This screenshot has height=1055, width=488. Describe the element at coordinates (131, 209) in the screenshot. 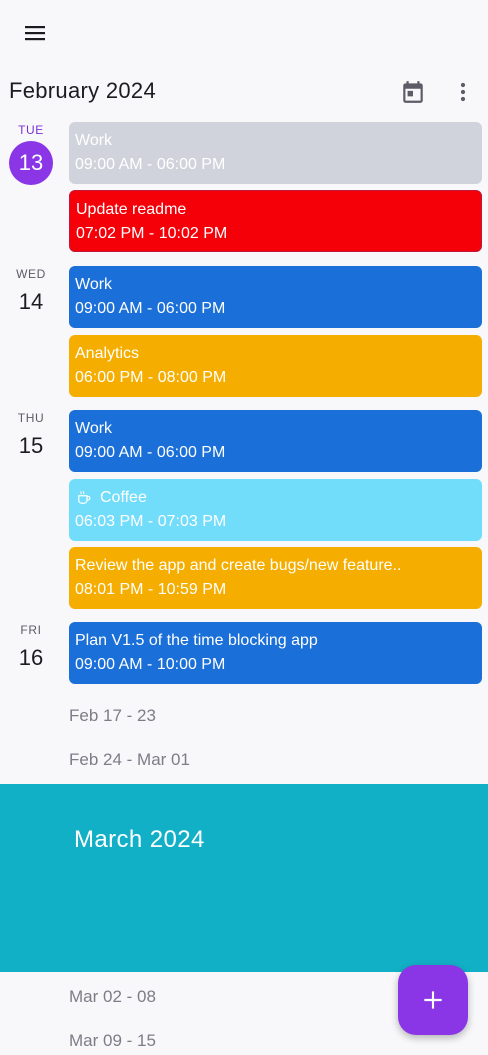

I see `event-title: Update readme` at that location.